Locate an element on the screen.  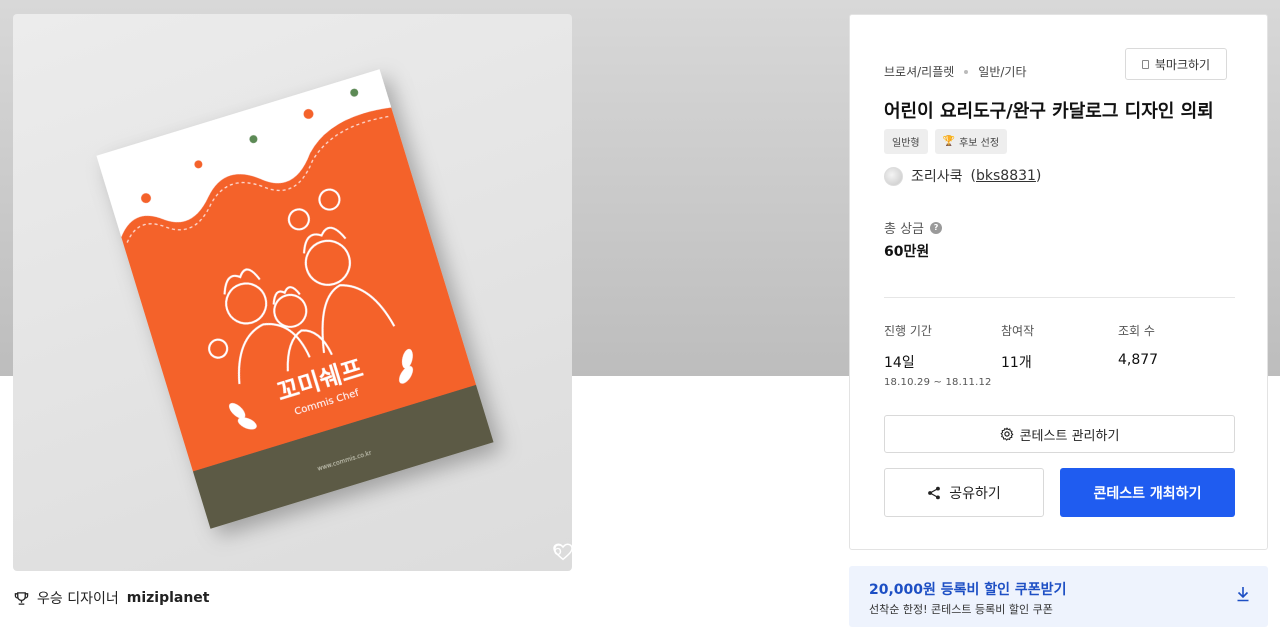
candidate-badge: 🏆 후보 선정 is located at coordinates (971, 141).